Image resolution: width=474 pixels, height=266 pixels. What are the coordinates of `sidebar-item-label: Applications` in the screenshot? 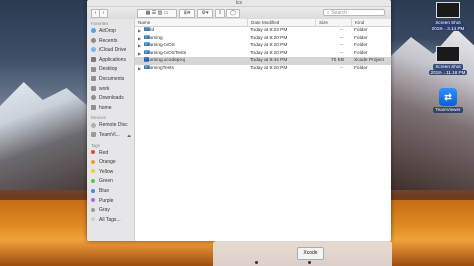 It's located at (112, 59).